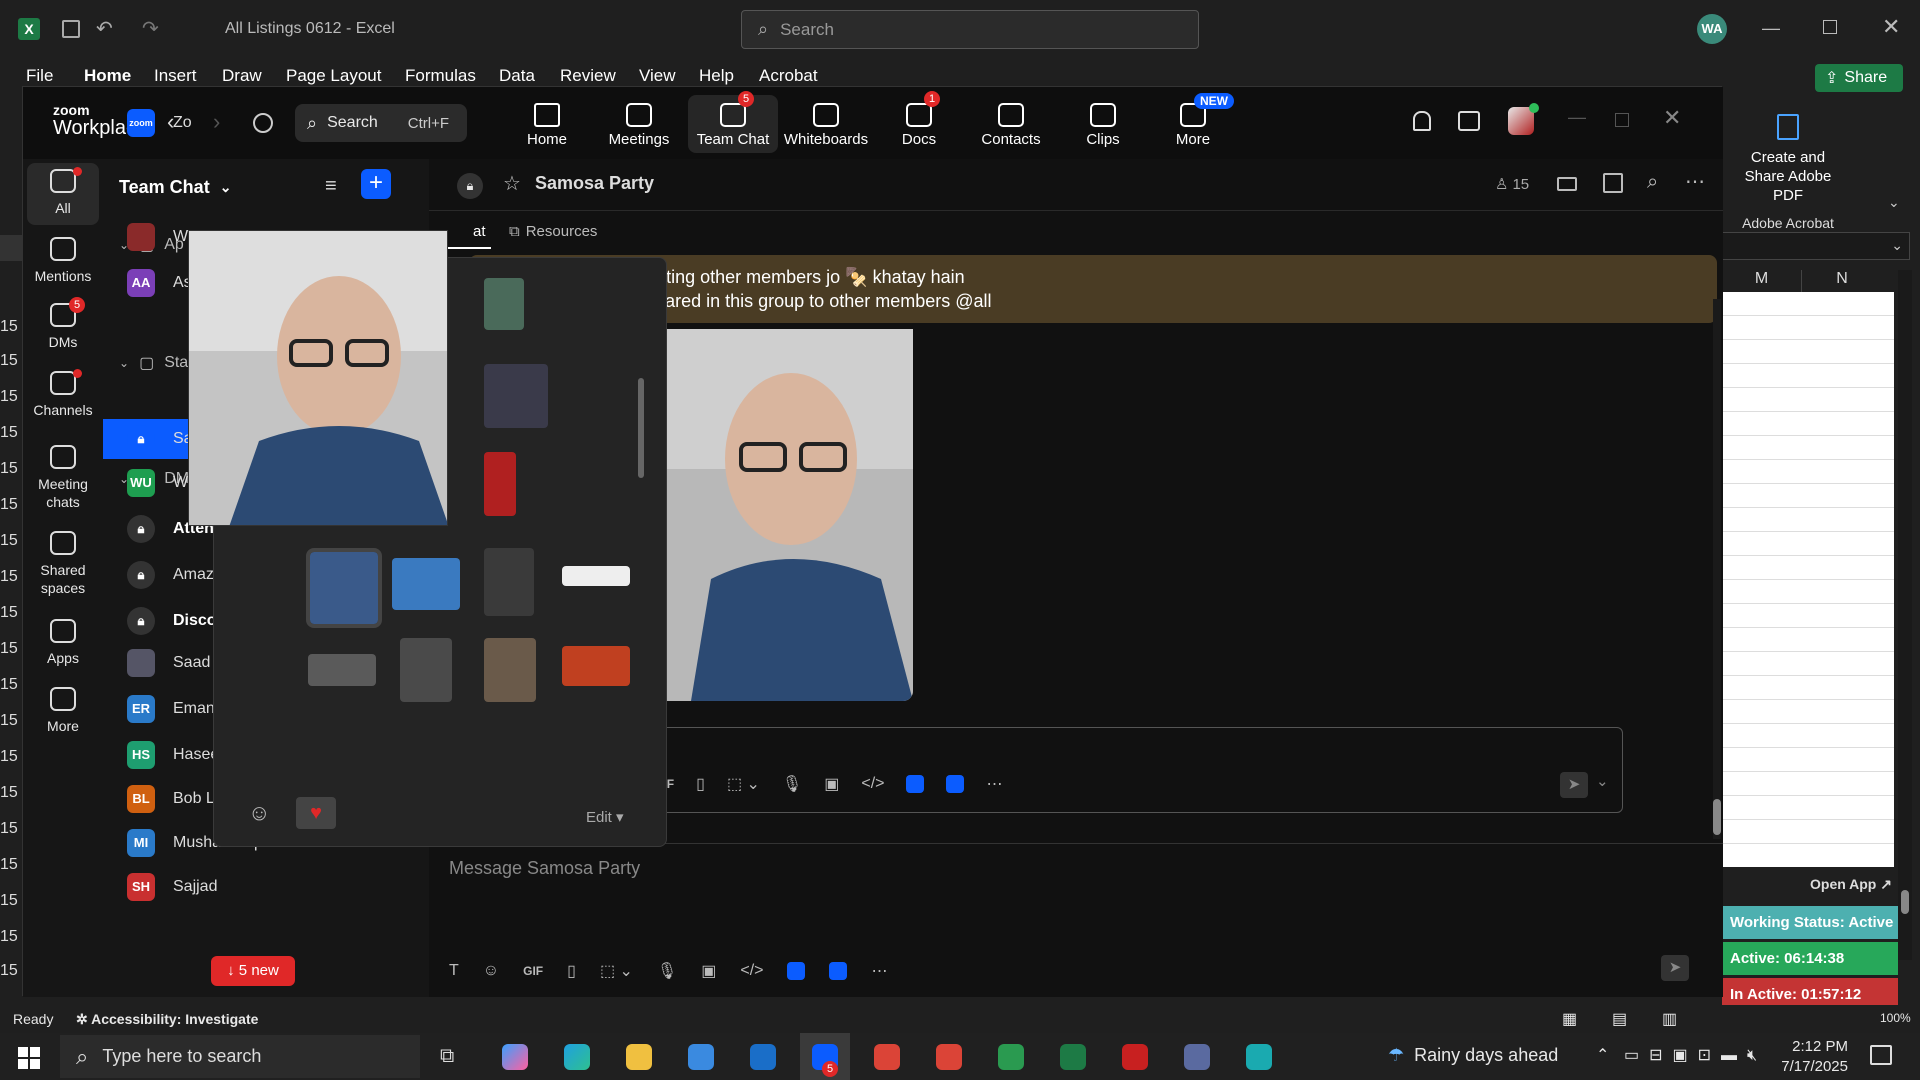 Image resolution: width=1920 pixels, height=1080 pixels. Describe the element at coordinates (716, 76) in the screenshot. I see `tab-help: Help` at that location.